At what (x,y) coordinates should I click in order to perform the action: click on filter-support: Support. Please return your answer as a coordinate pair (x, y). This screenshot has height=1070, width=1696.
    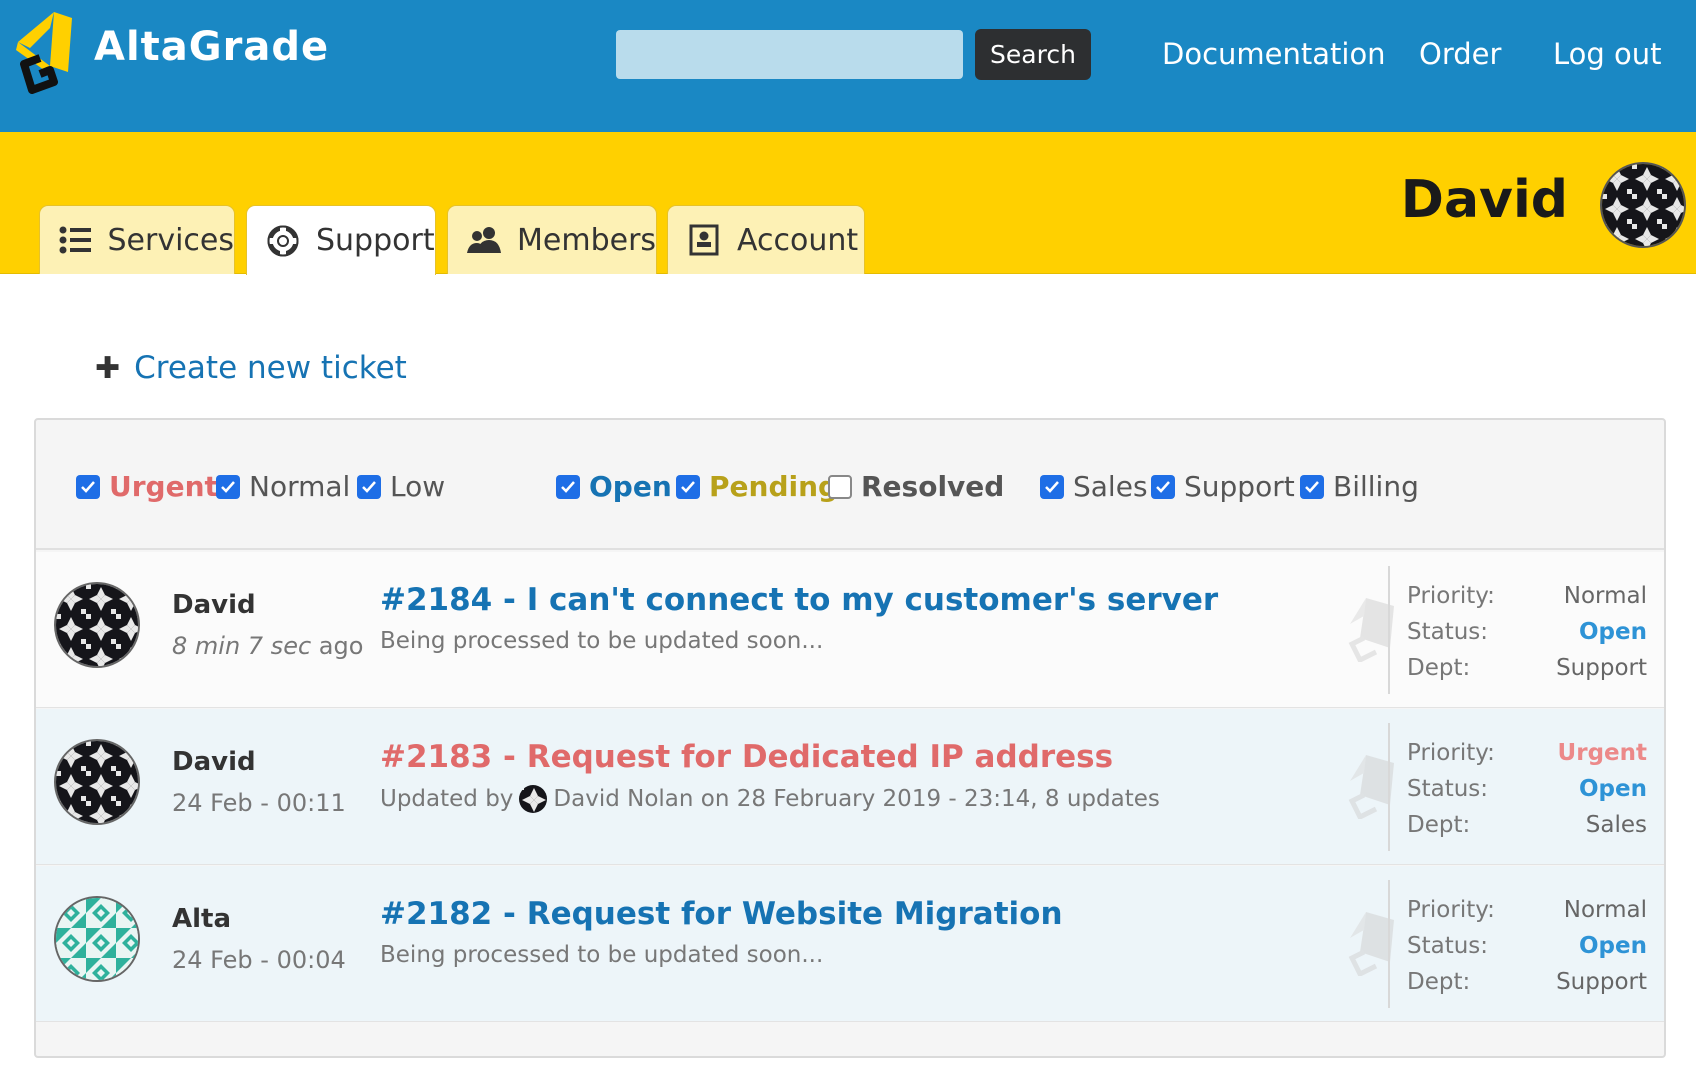
    Looking at the image, I should click on (1223, 486).